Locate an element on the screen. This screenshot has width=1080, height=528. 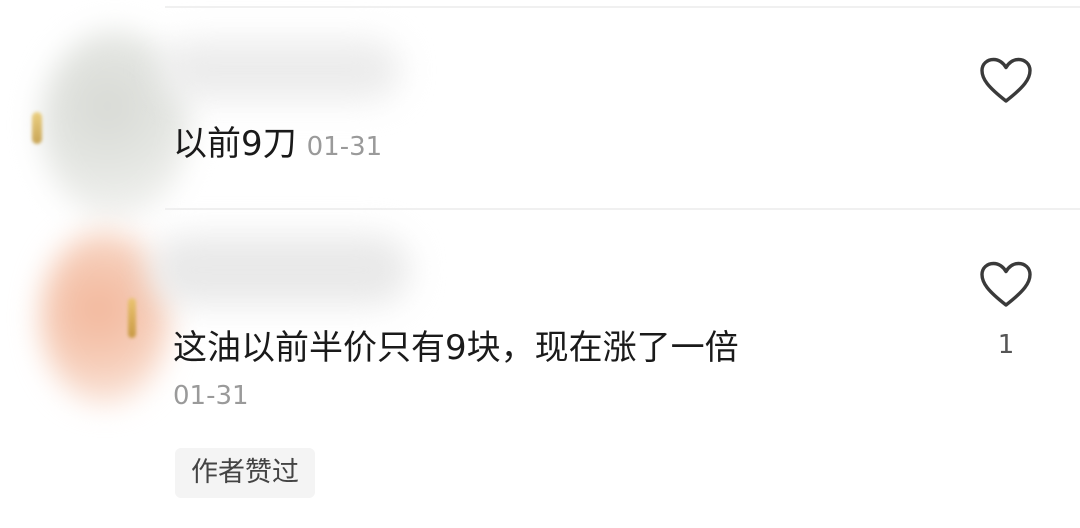
avatar is located at coordinates (105, 317).